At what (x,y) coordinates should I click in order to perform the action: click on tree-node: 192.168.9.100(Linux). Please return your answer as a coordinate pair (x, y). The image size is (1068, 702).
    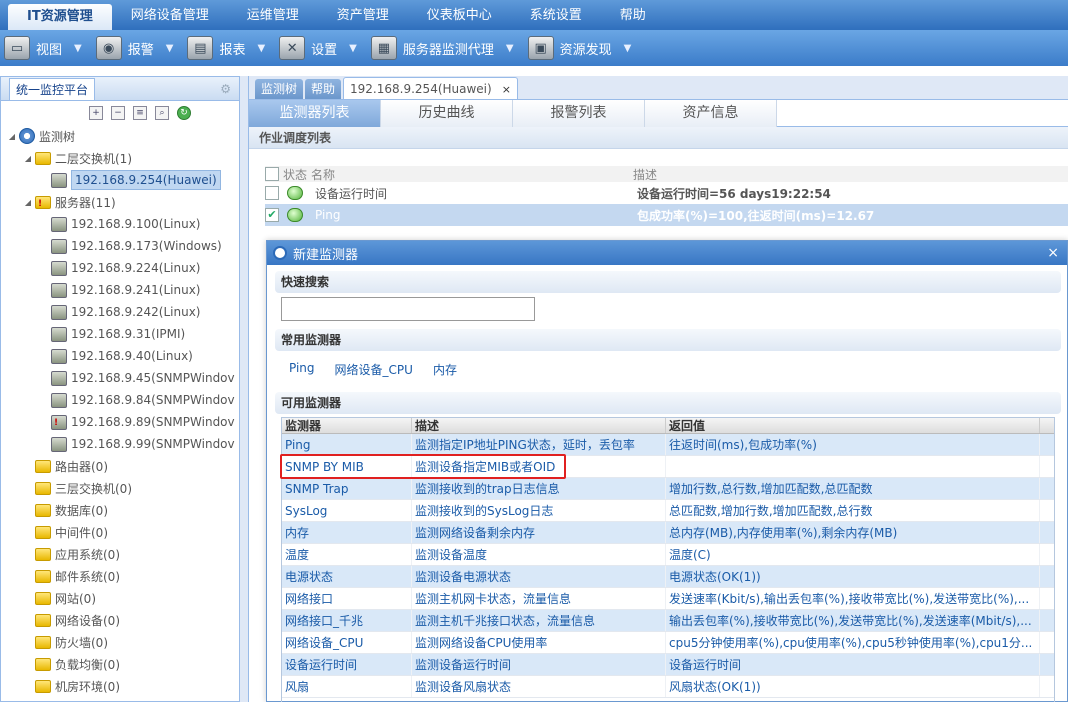
    Looking at the image, I should click on (120, 224).